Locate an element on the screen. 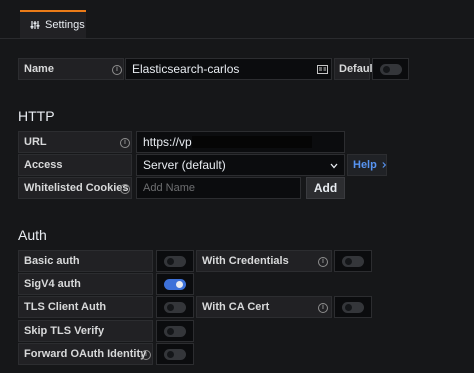 The width and height of the screenshot is (474, 373). http-section-title: HTTP is located at coordinates (36, 116).